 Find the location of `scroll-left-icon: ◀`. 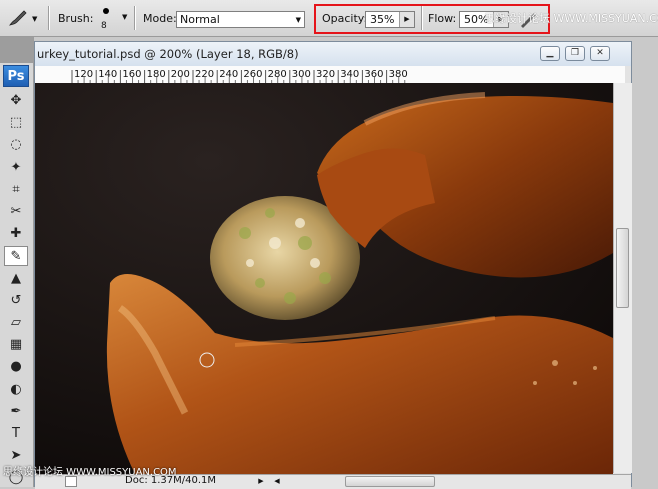

scroll-left-icon: ◀ is located at coordinates (277, 481).